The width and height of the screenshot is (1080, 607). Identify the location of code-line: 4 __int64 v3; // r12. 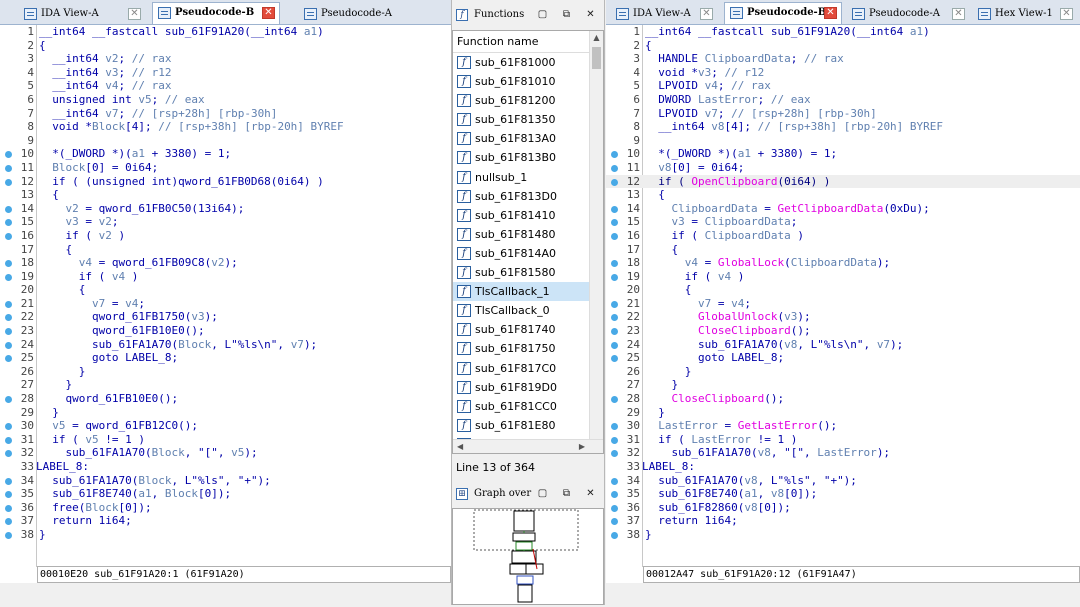
(225, 73).